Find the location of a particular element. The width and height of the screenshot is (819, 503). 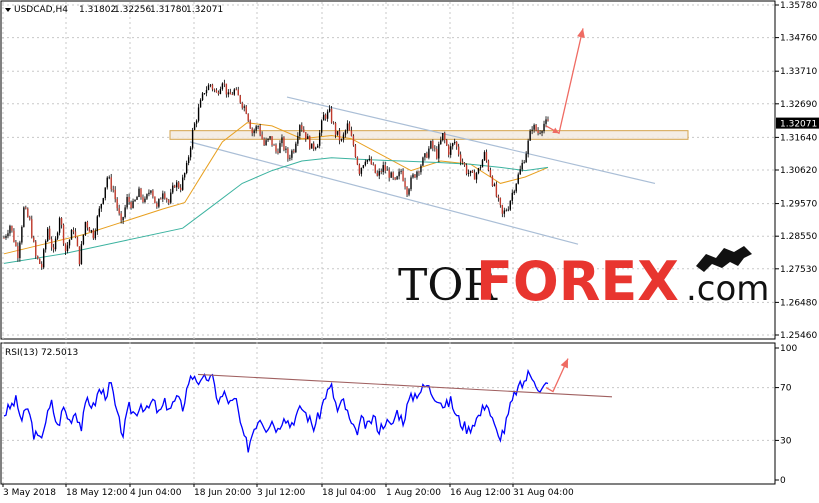

time-tick-label: 18 May 12:00 is located at coordinates (97, 493).